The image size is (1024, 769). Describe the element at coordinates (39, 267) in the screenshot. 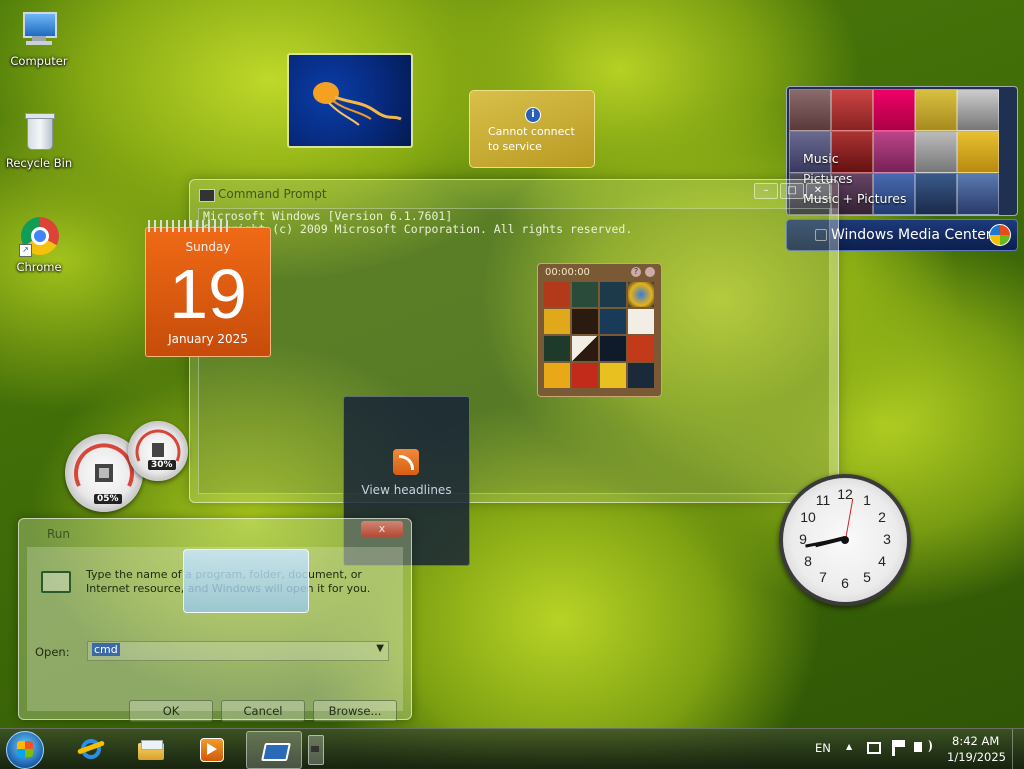

I see `desktop-icon-label: Chrome` at that location.